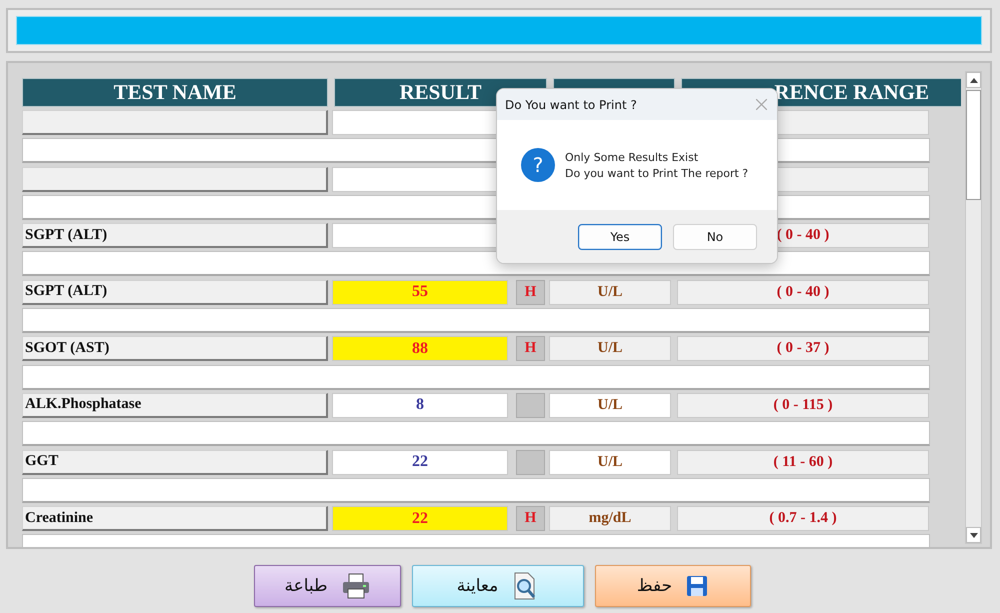 This screenshot has width=1000, height=613. I want to click on scroll-down-button, so click(973, 535).